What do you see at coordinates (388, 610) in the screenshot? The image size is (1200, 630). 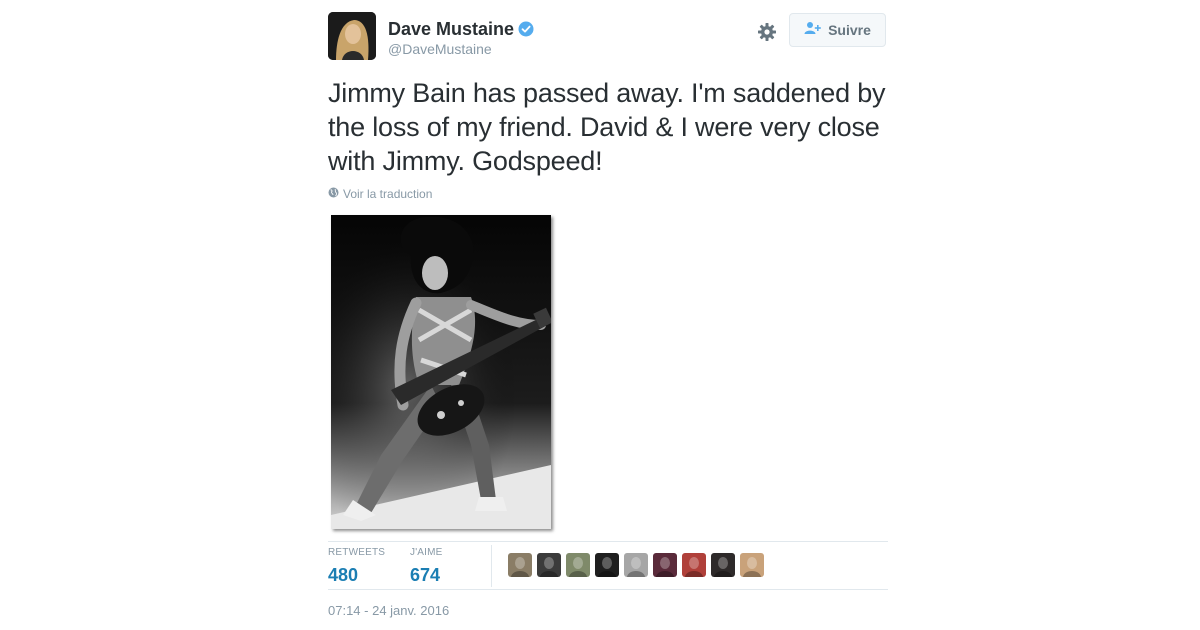 I see `tweet-timestamp: 07:14 - 24 janv. 2016` at bounding box center [388, 610].